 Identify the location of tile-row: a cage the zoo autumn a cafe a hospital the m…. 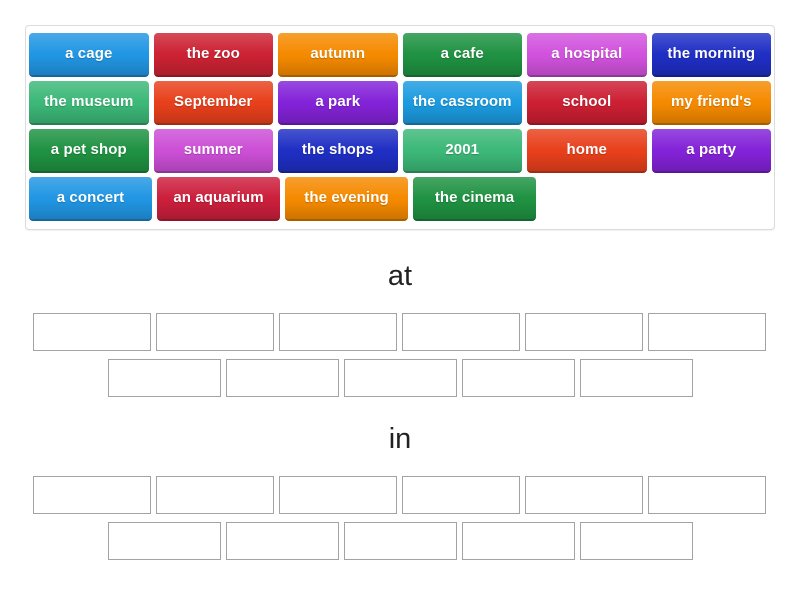
(400, 55).